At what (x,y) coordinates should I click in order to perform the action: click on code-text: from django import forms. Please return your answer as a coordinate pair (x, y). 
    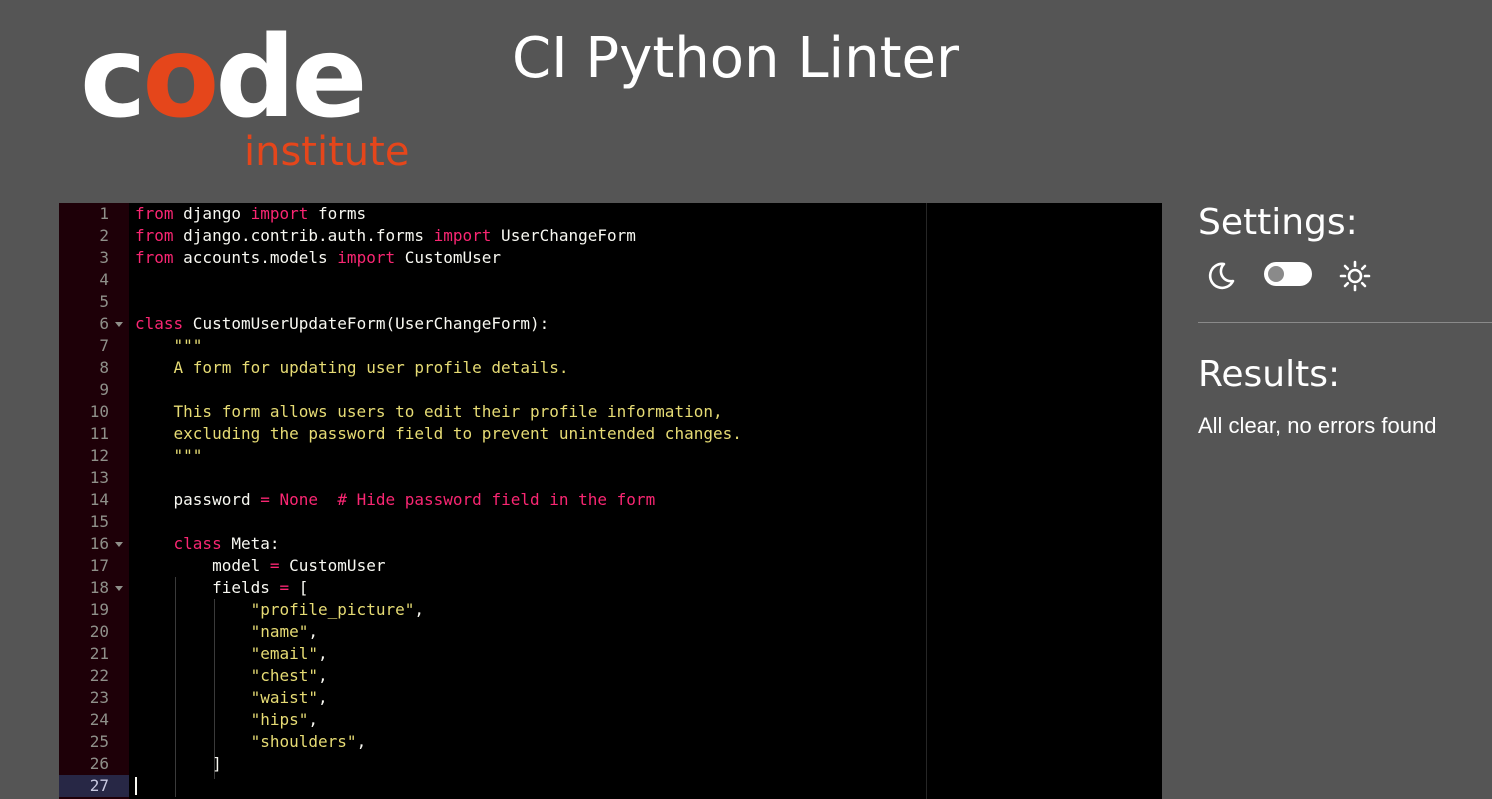
    Looking at the image, I should click on (250, 214).